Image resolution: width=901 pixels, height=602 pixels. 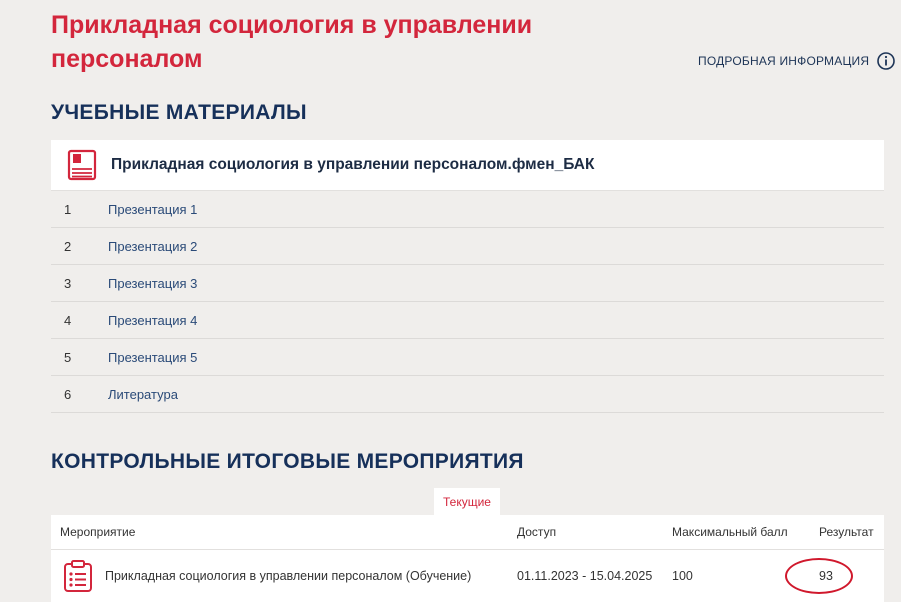 I want to click on column-header-result: Результат, so click(x=846, y=532).